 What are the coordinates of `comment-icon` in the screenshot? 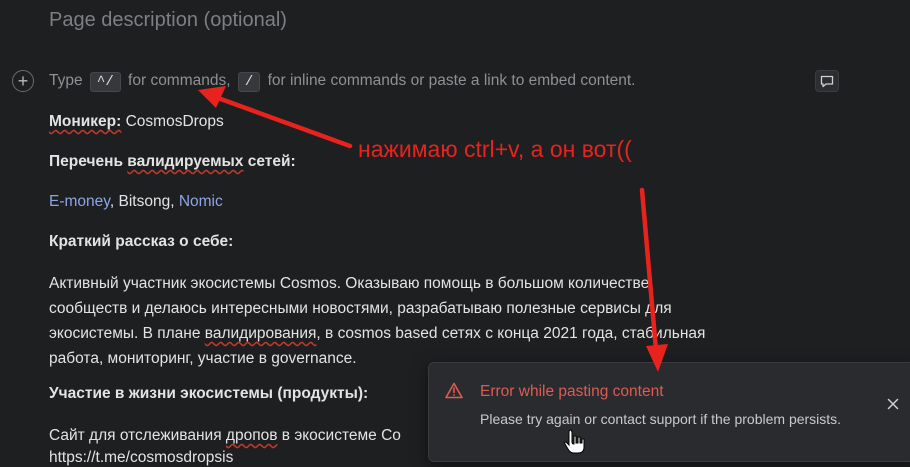 It's located at (827, 81).